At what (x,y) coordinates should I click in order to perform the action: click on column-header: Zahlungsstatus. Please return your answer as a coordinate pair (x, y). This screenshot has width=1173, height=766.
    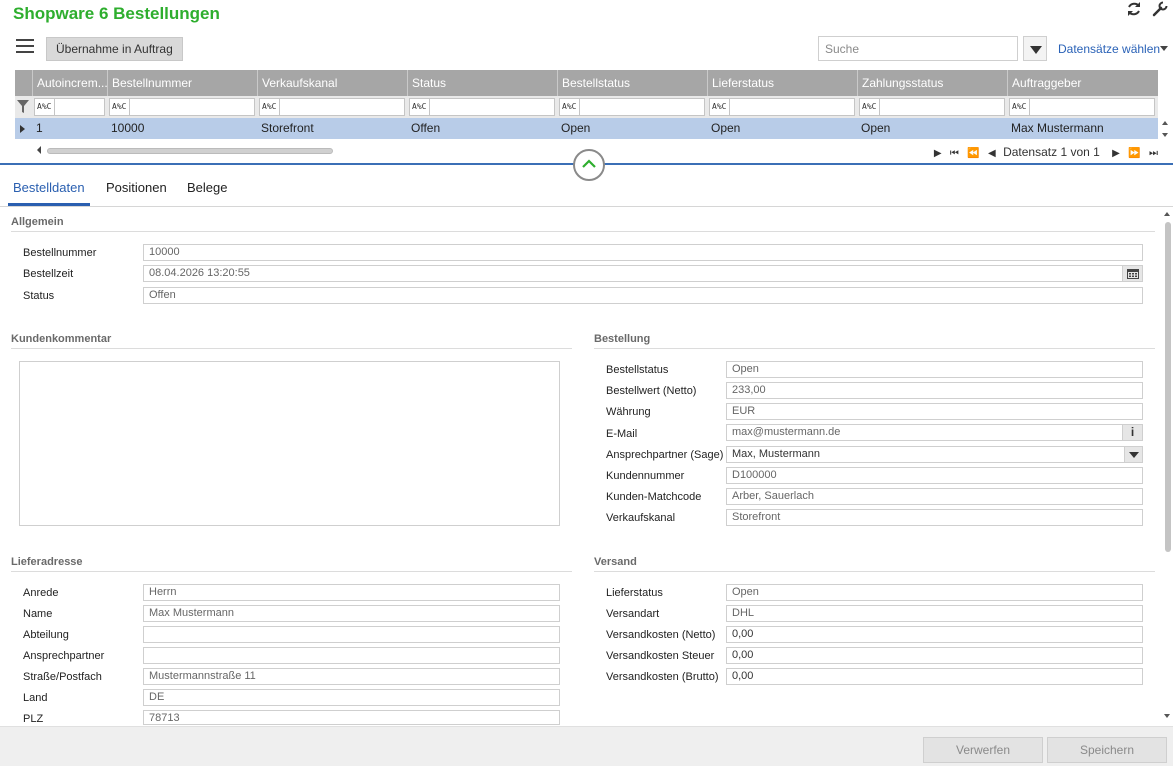
    Looking at the image, I should click on (932, 83).